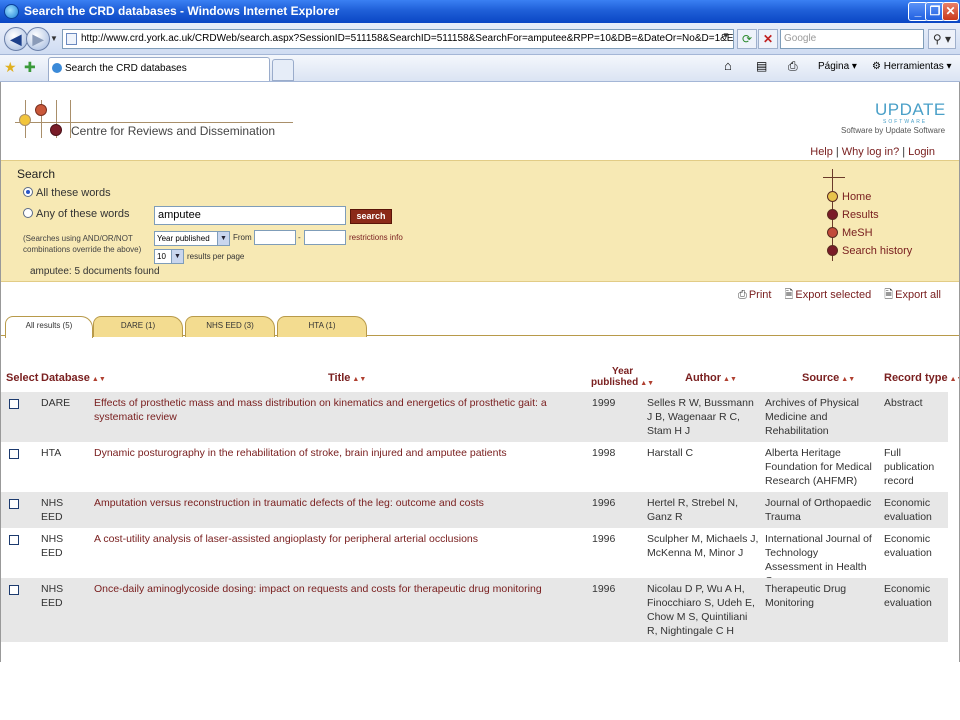 This screenshot has height=720, width=960. I want to click on tab-hta: HTA (1), so click(322, 326).